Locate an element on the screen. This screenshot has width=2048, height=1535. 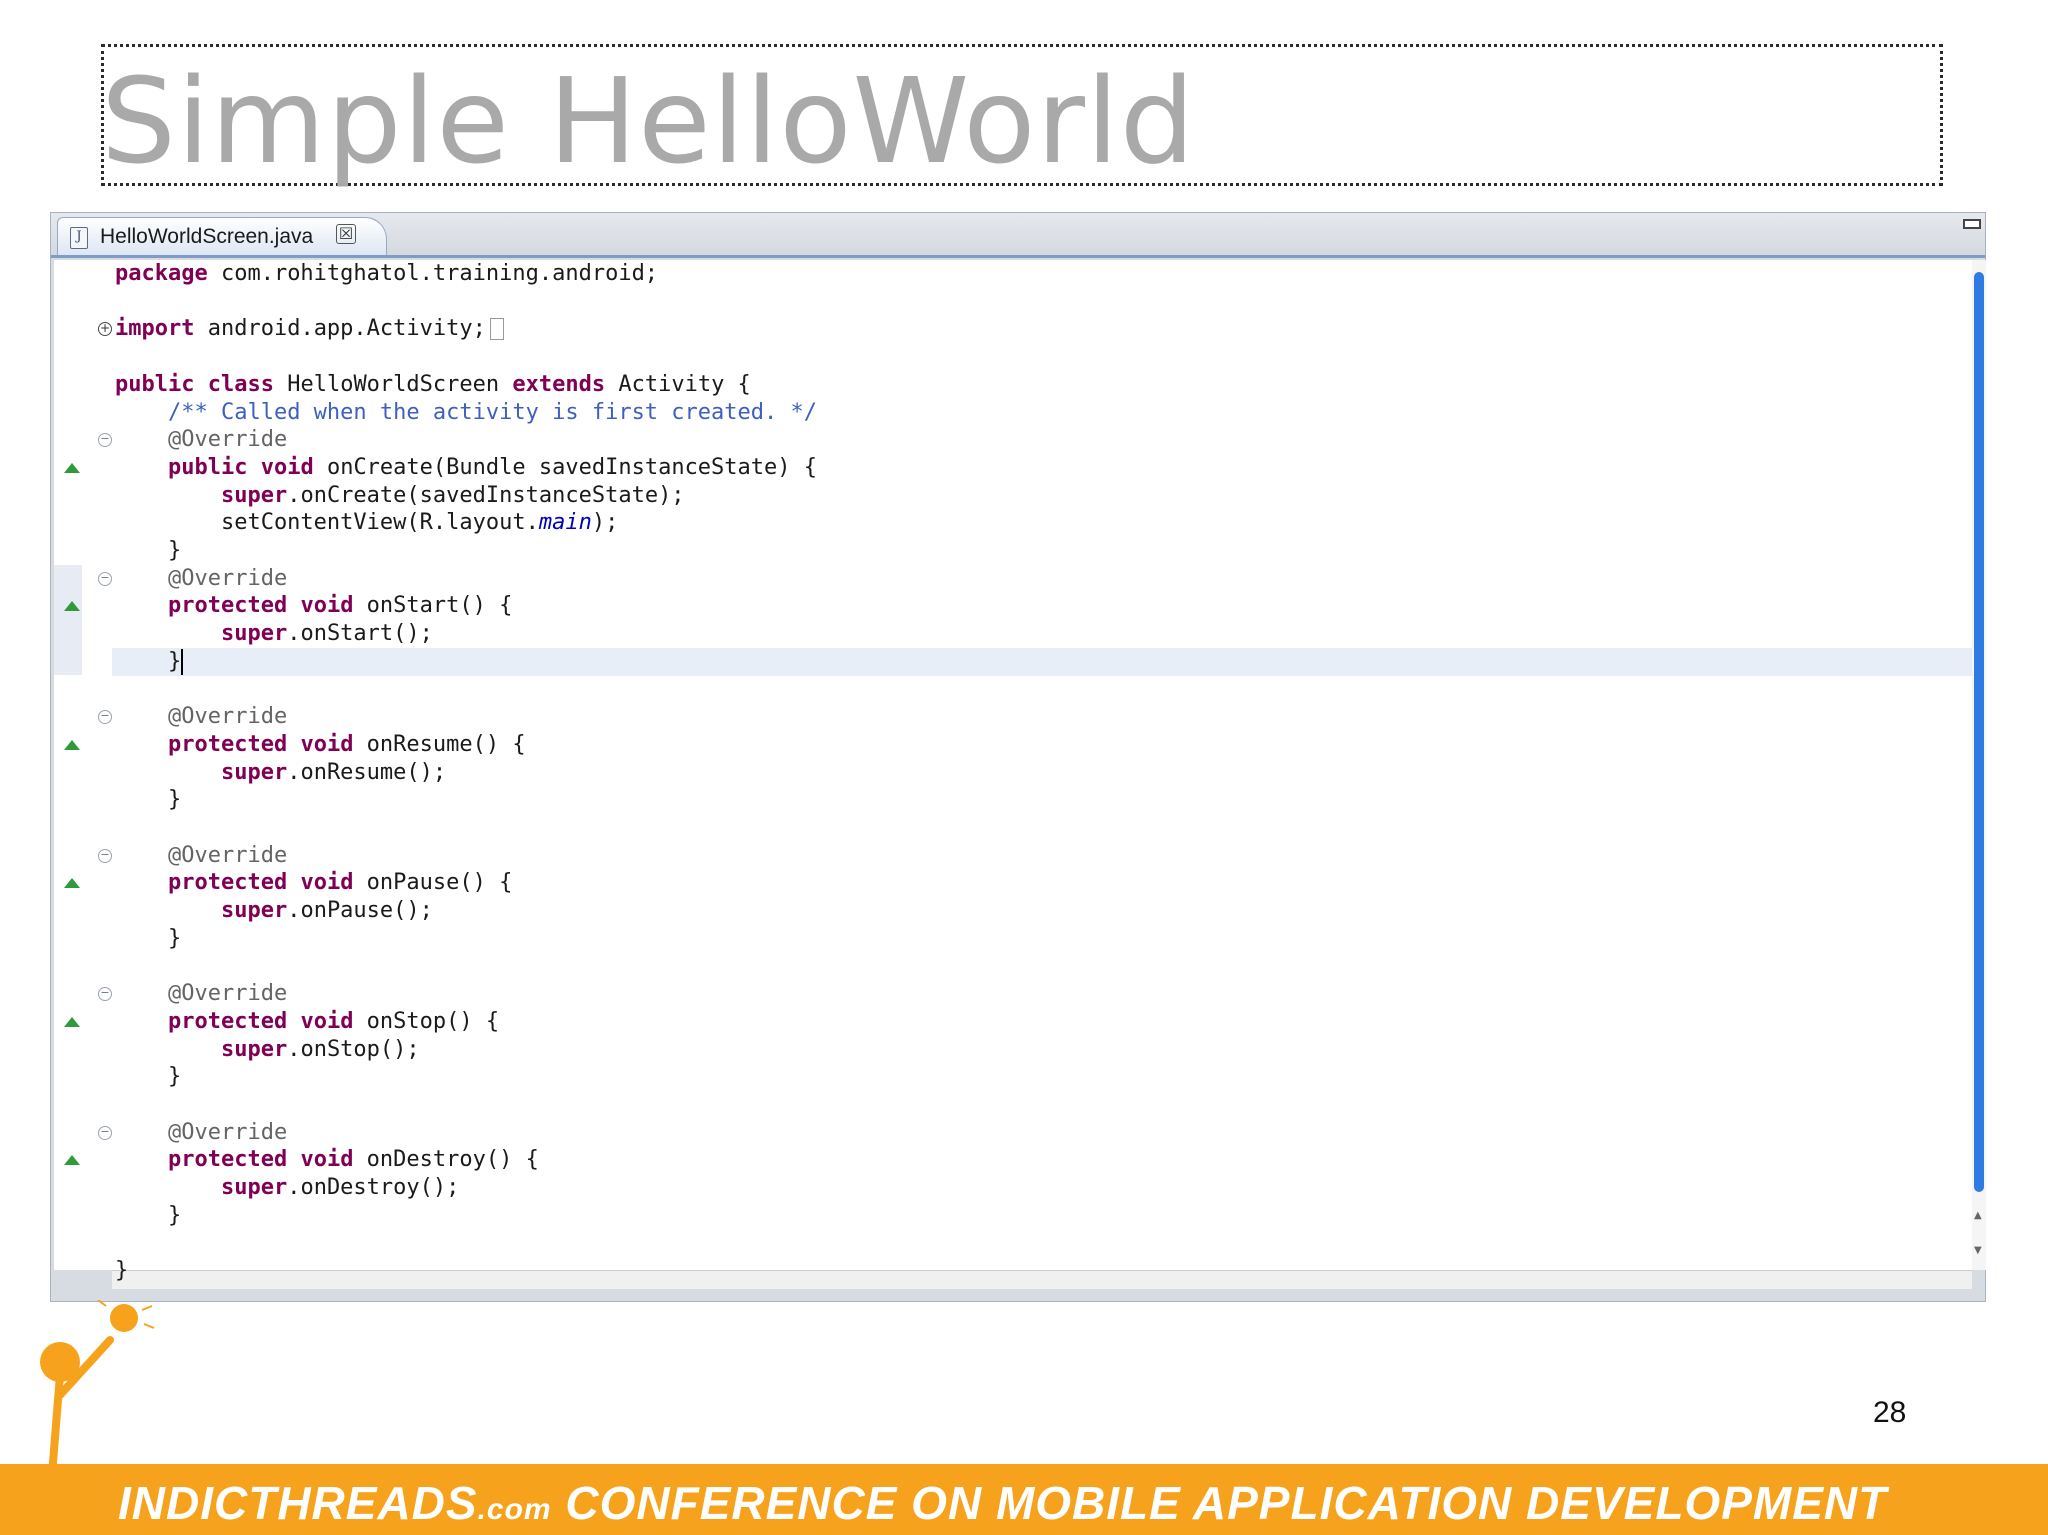
code-token: onResume() { is located at coordinates (439, 744).